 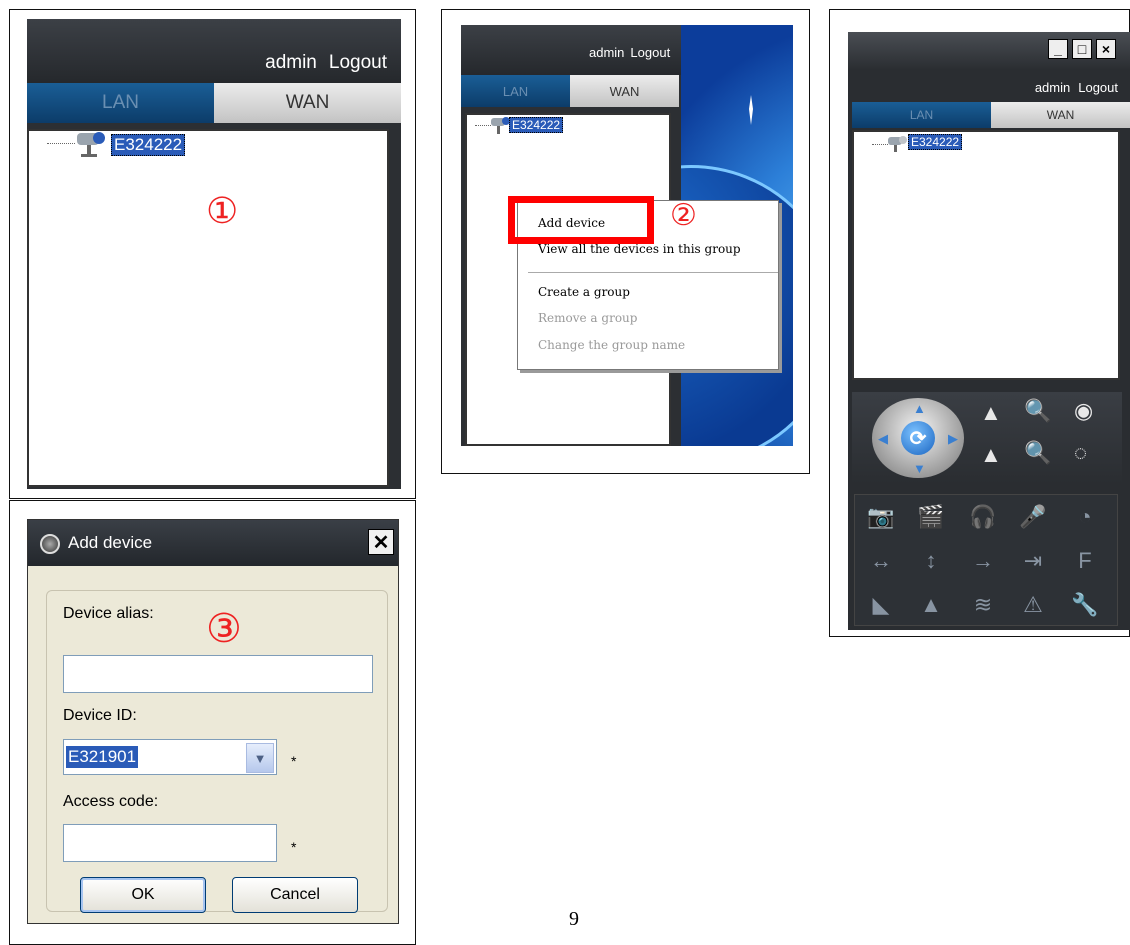 I want to click on auto-rotate-icon: ⟳, so click(x=918, y=438).